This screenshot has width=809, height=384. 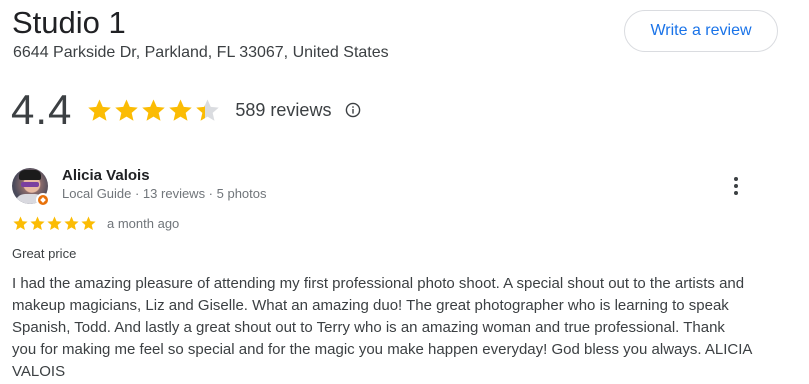 I want to click on place-title: Studio 1, so click(x=69, y=22).